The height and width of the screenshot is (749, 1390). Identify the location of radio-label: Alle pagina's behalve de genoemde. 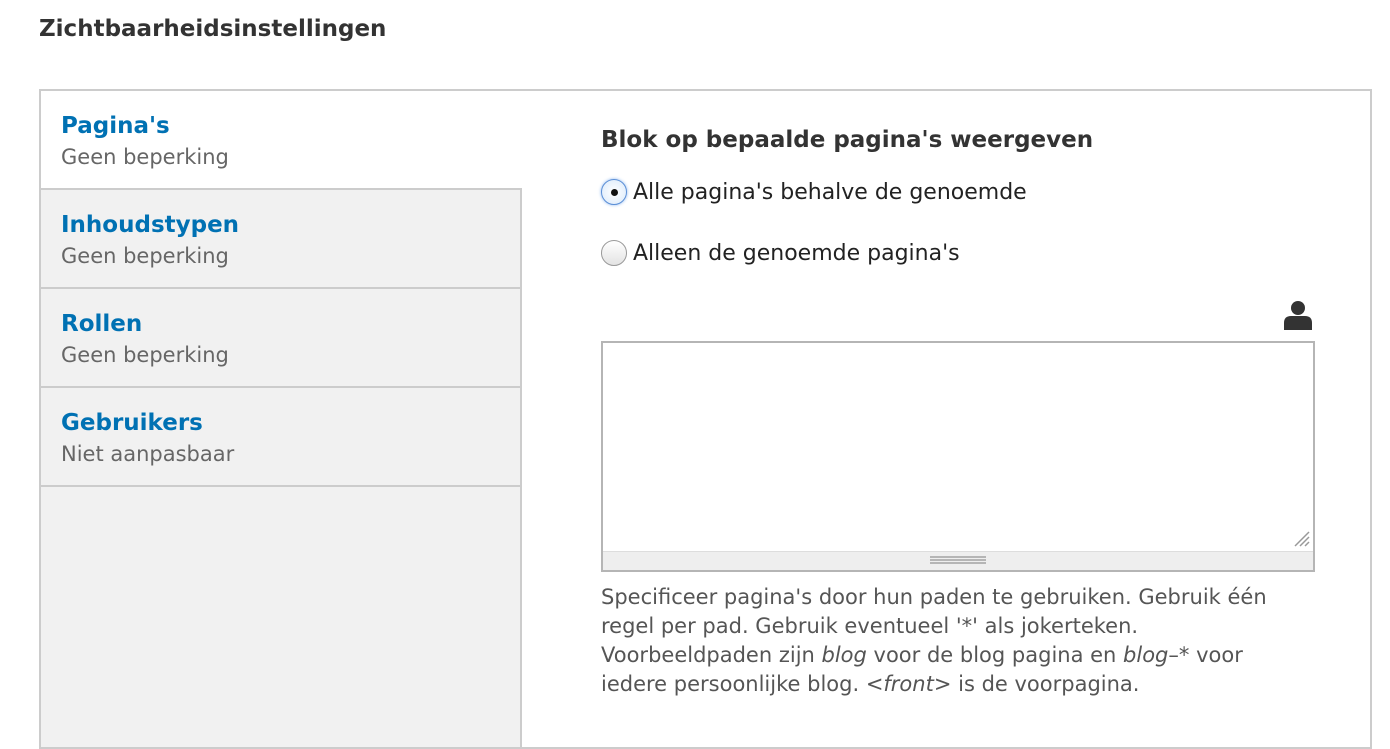
(830, 192).